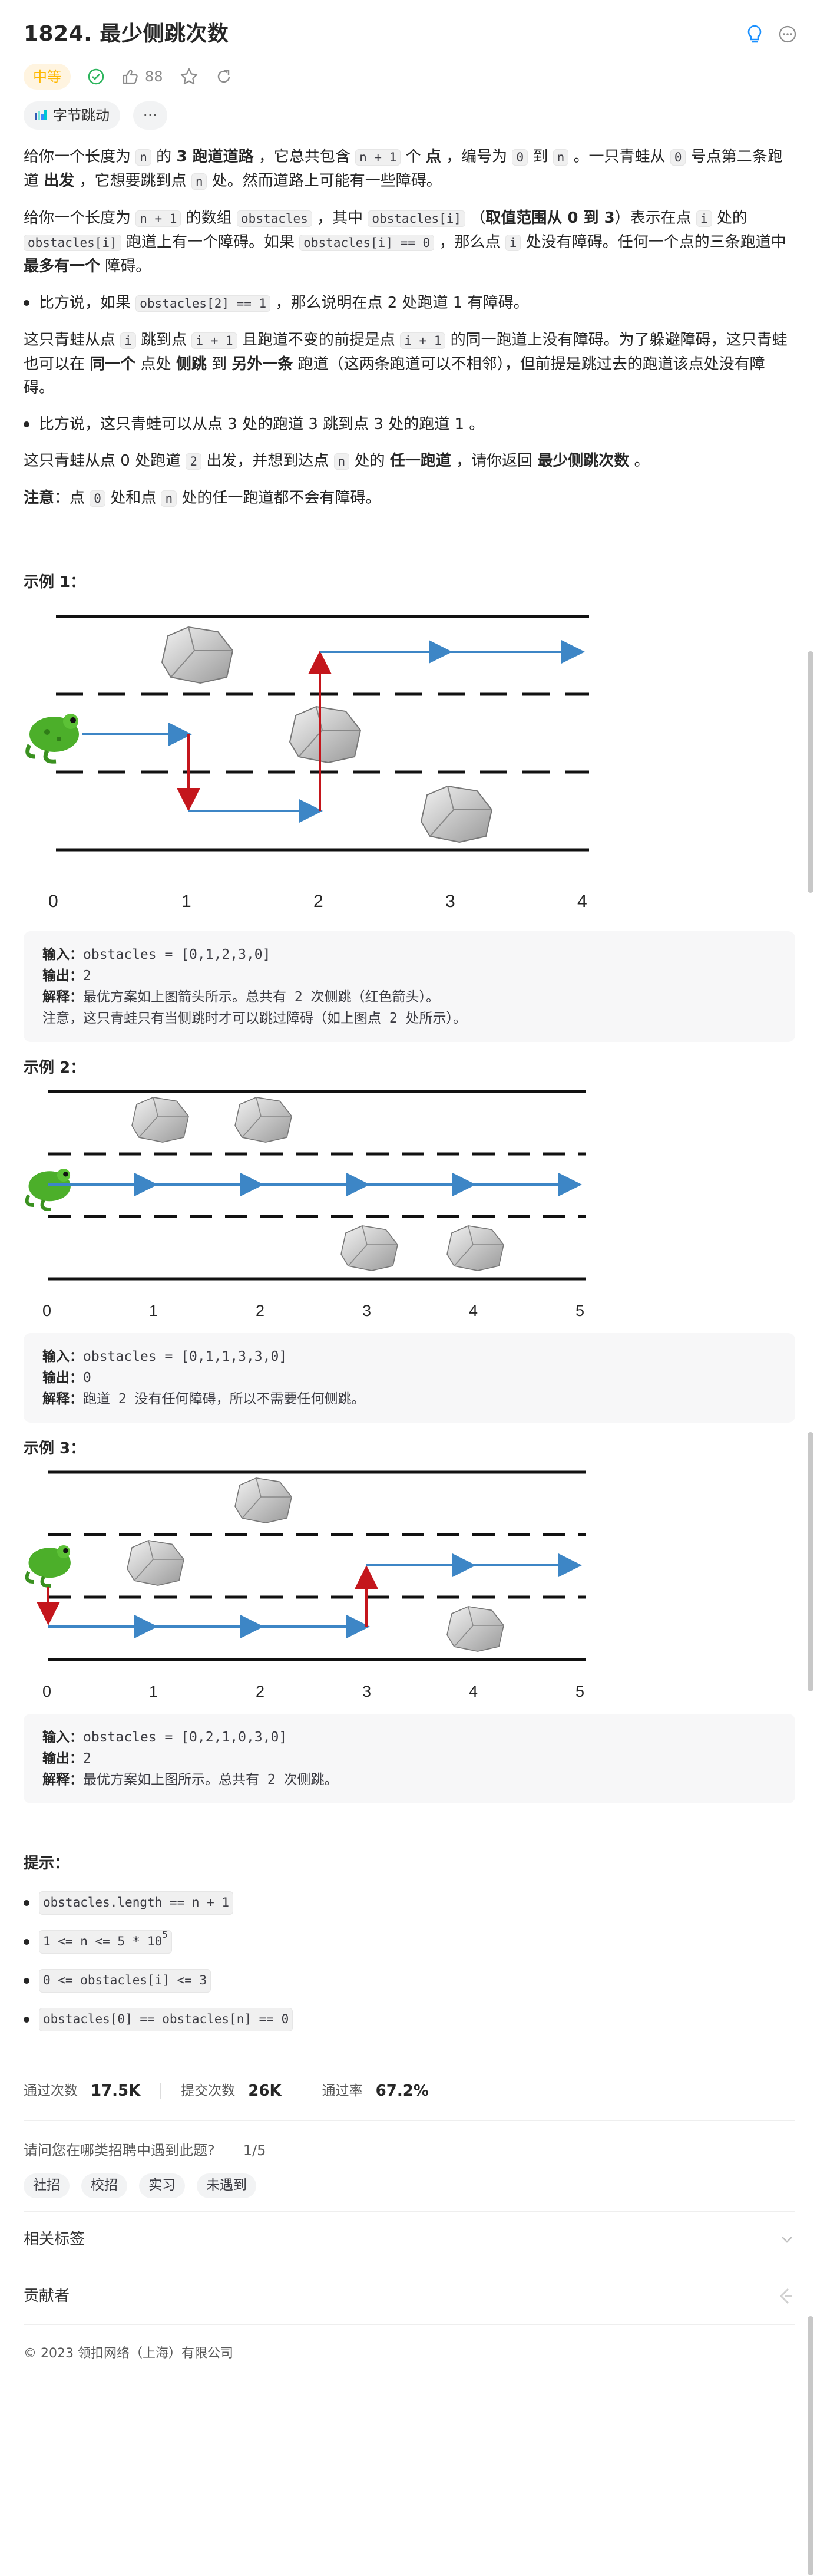 The height and width of the screenshot is (2576, 817). What do you see at coordinates (409, 1590) in the screenshot?
I see `example-3-figure: 0 1 2 3 4 5` at bounding box center [409, 1590].